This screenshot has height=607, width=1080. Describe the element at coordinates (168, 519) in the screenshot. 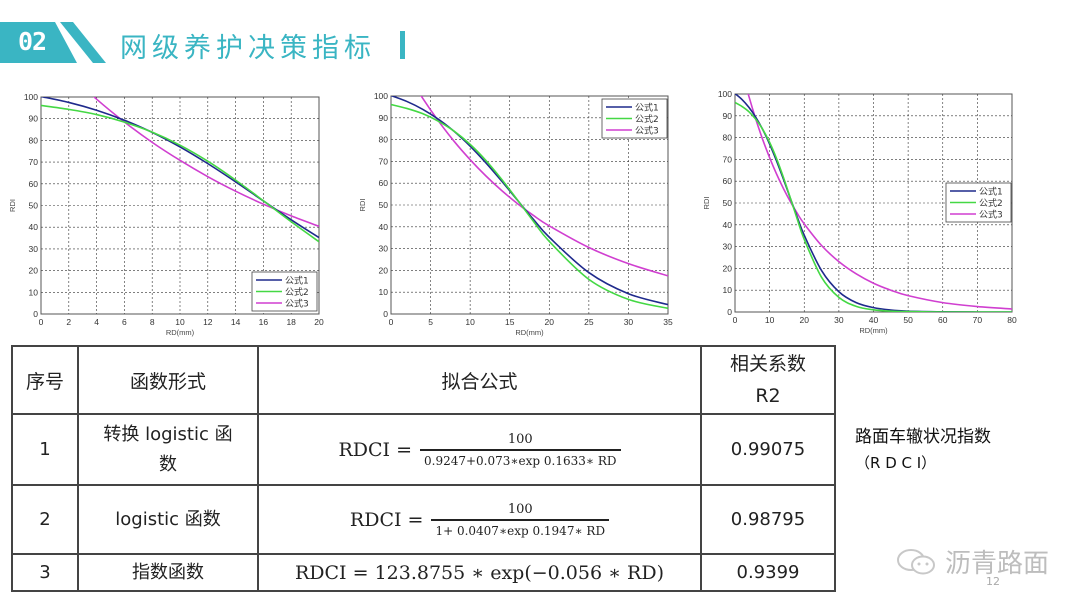

I see `row-function-type: logistic 函数` at that location.